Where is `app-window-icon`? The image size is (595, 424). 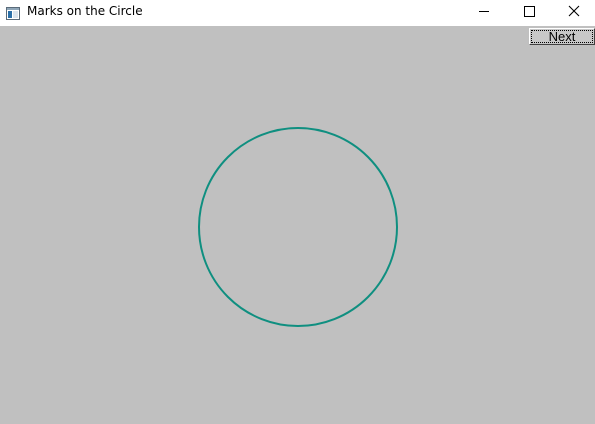 app-window-icon is located at coordinates (13, 12).